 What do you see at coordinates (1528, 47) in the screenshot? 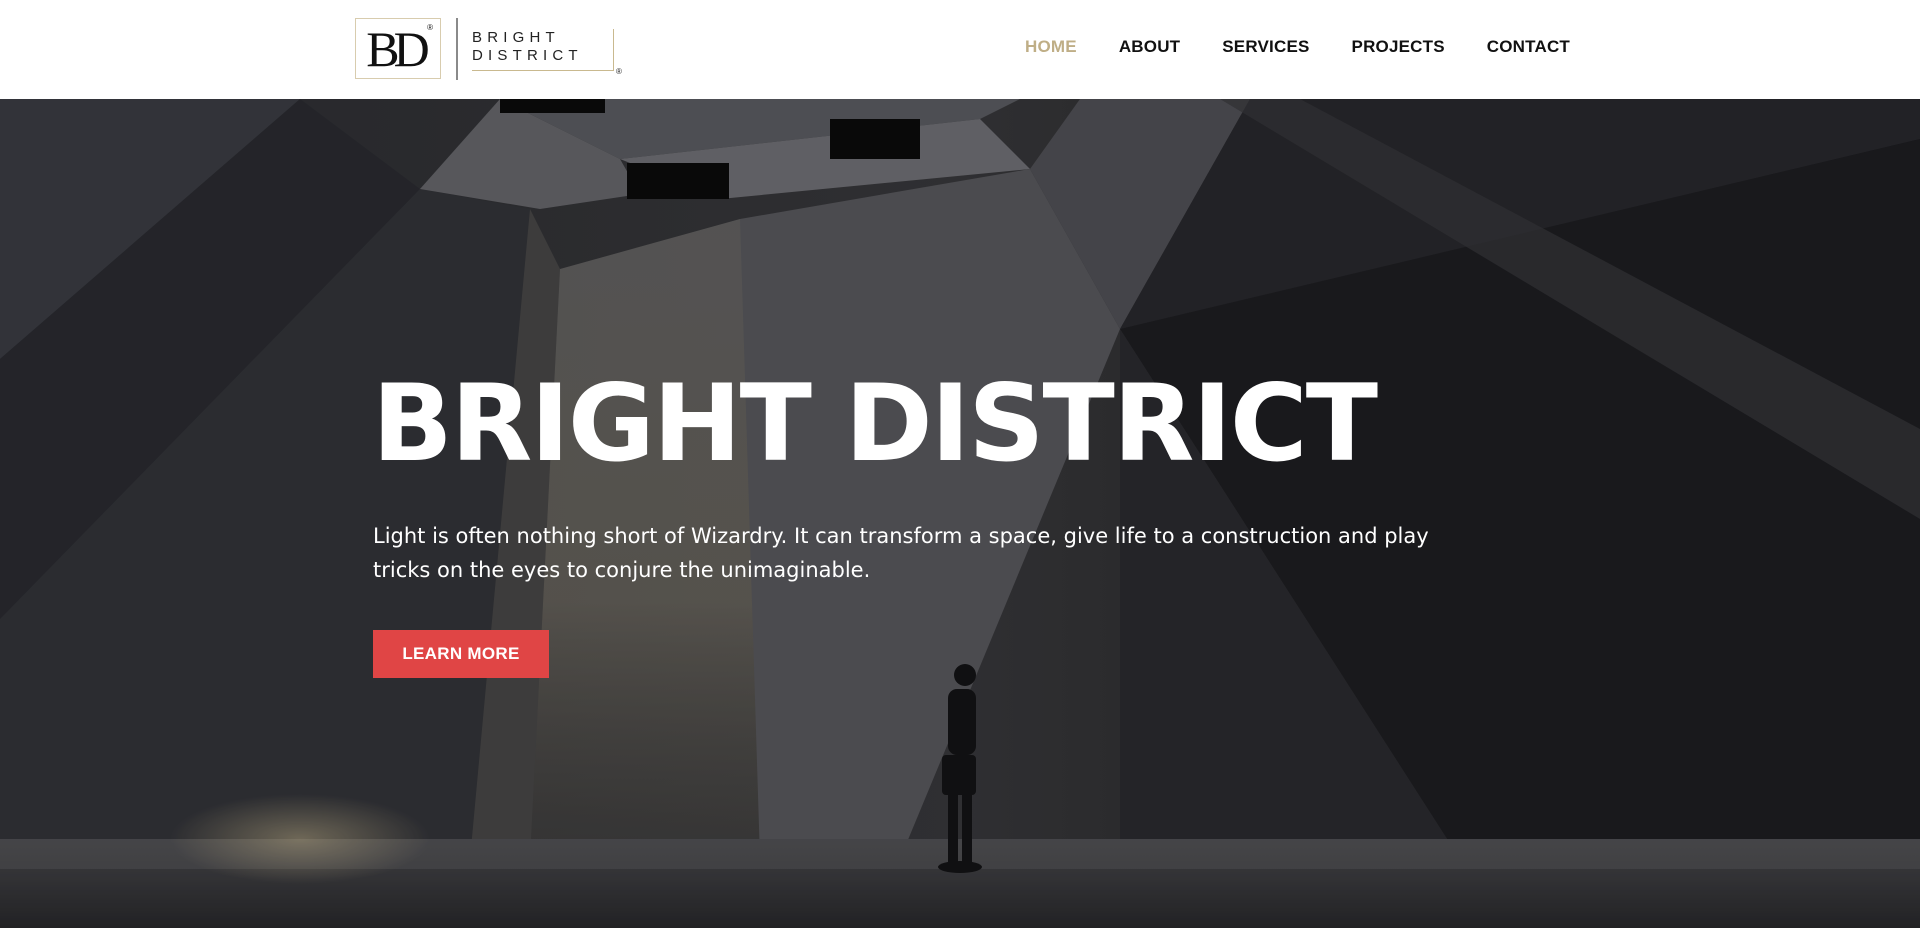
I see `nav-contact: CONTACT` at bounding box center [1528, 47].